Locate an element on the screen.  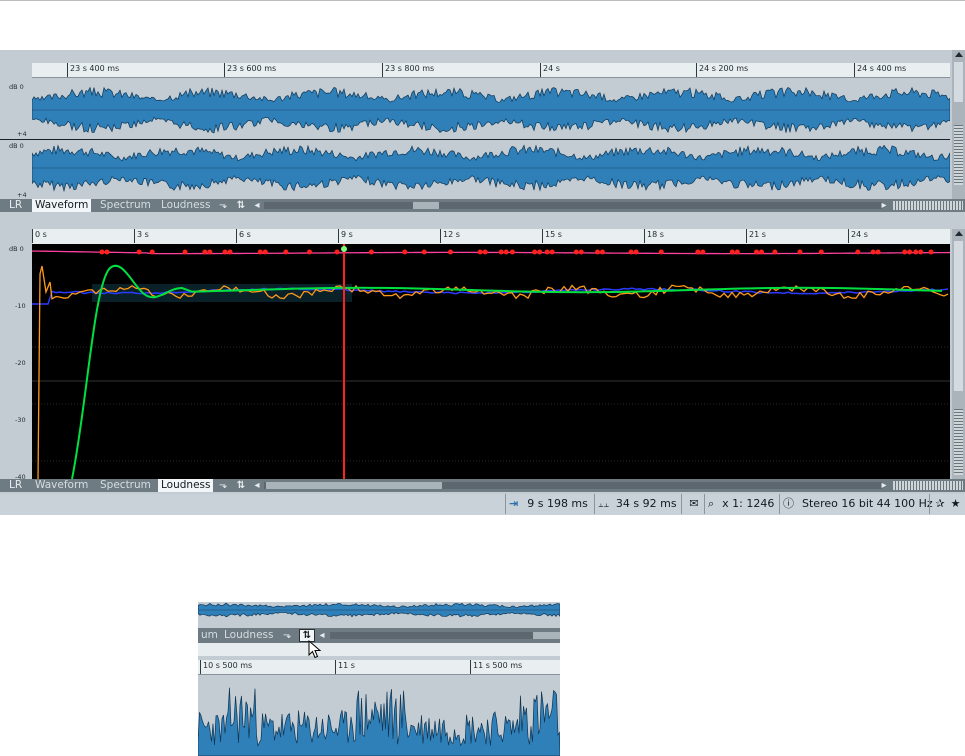
upper-tab-bar: LR Waveform Spectrum Loudness ⬎ ⇅ ◂ ▸ is located at coordinates (482, 205).